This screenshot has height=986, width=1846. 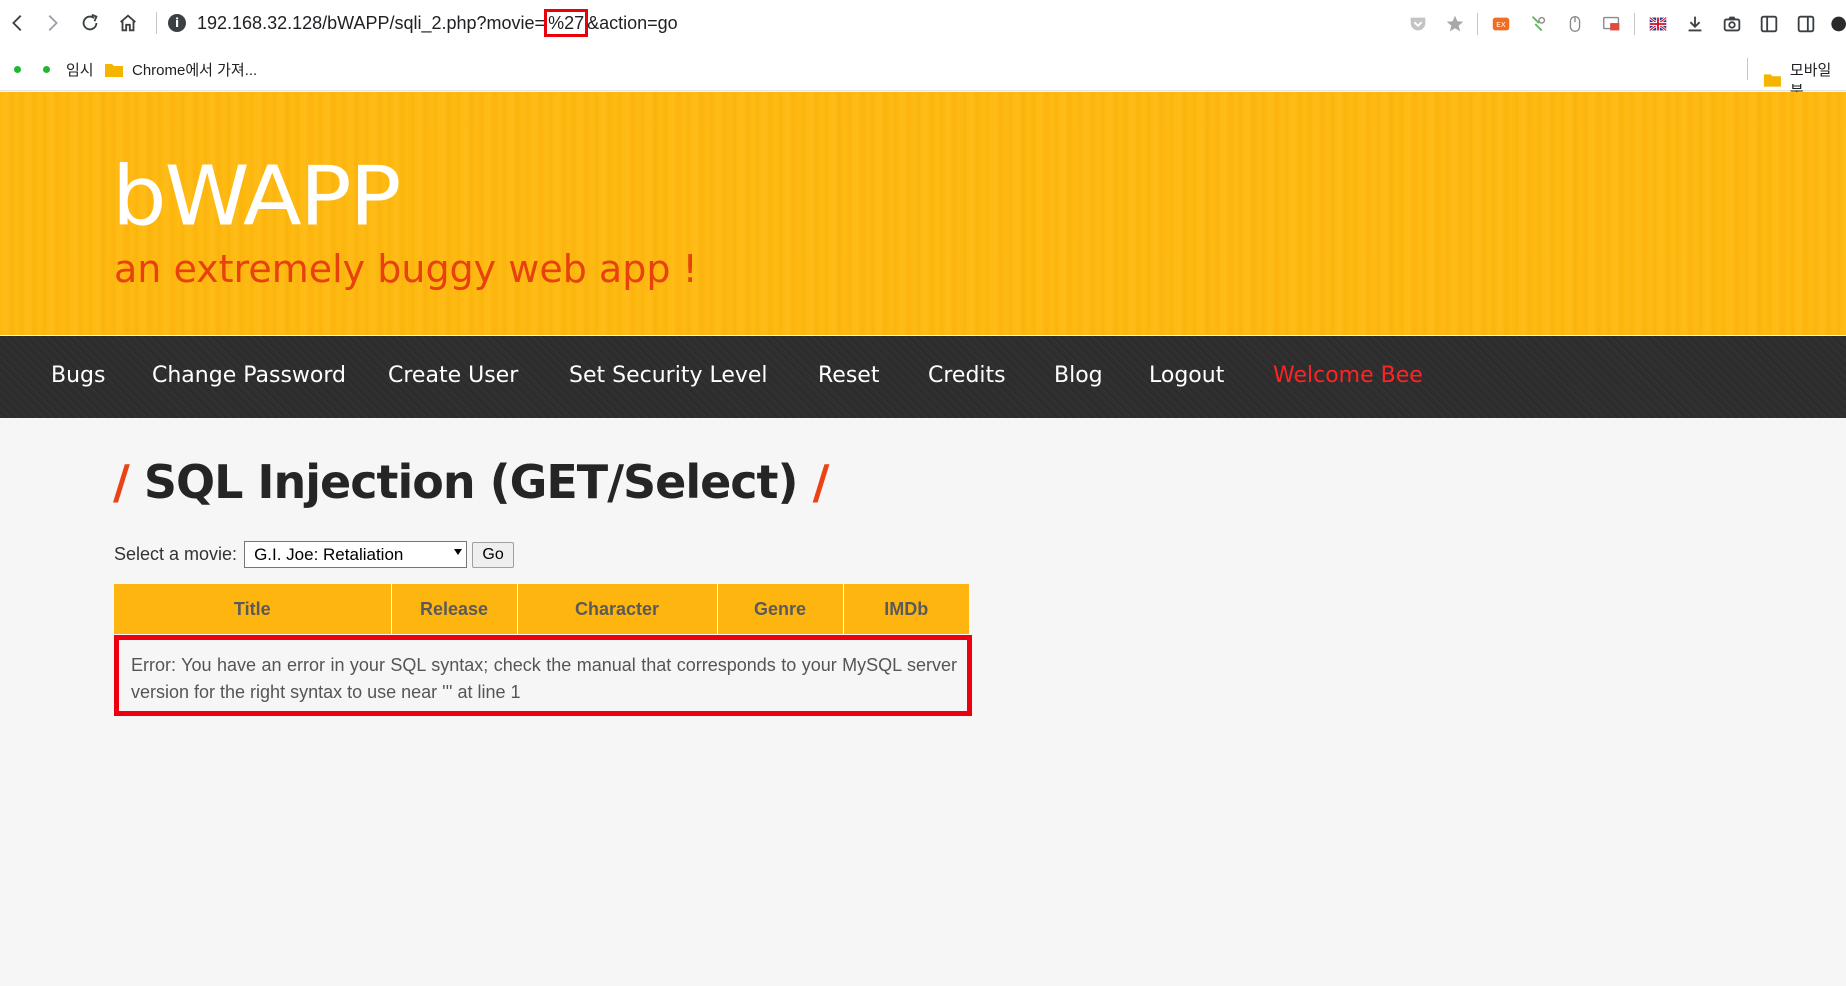 I want to click on table-header-row: Title Release Character Genre IMDb, so click(x=541, y=609).